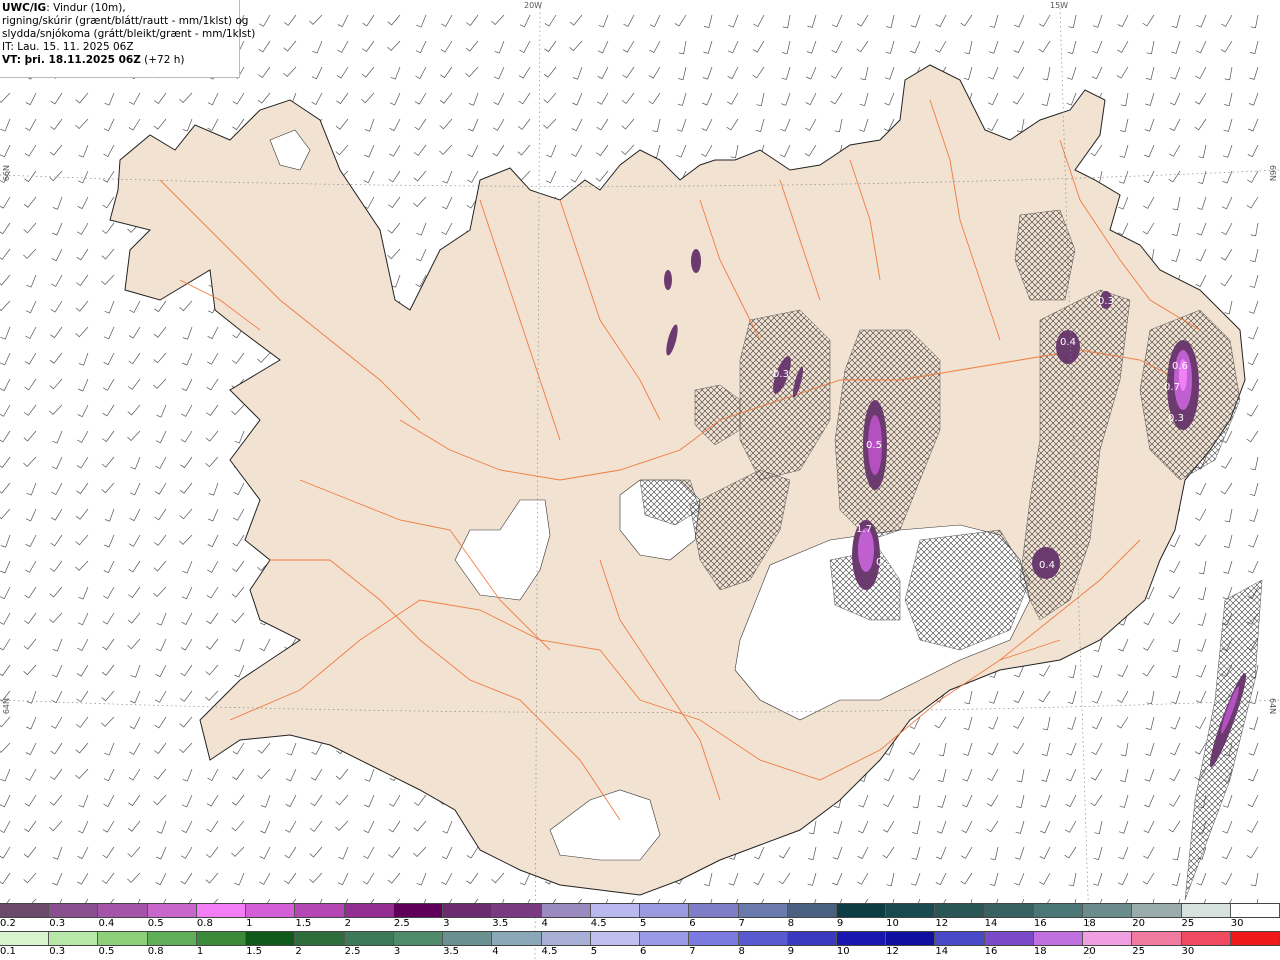 The width and height of the screenshot is (1280, 960). What do you see at coordinates (71, 60) in the screenshot?
I see `valid-time: VT: þri. 18.11.2025 06Z` at bounding box center [71, 60].